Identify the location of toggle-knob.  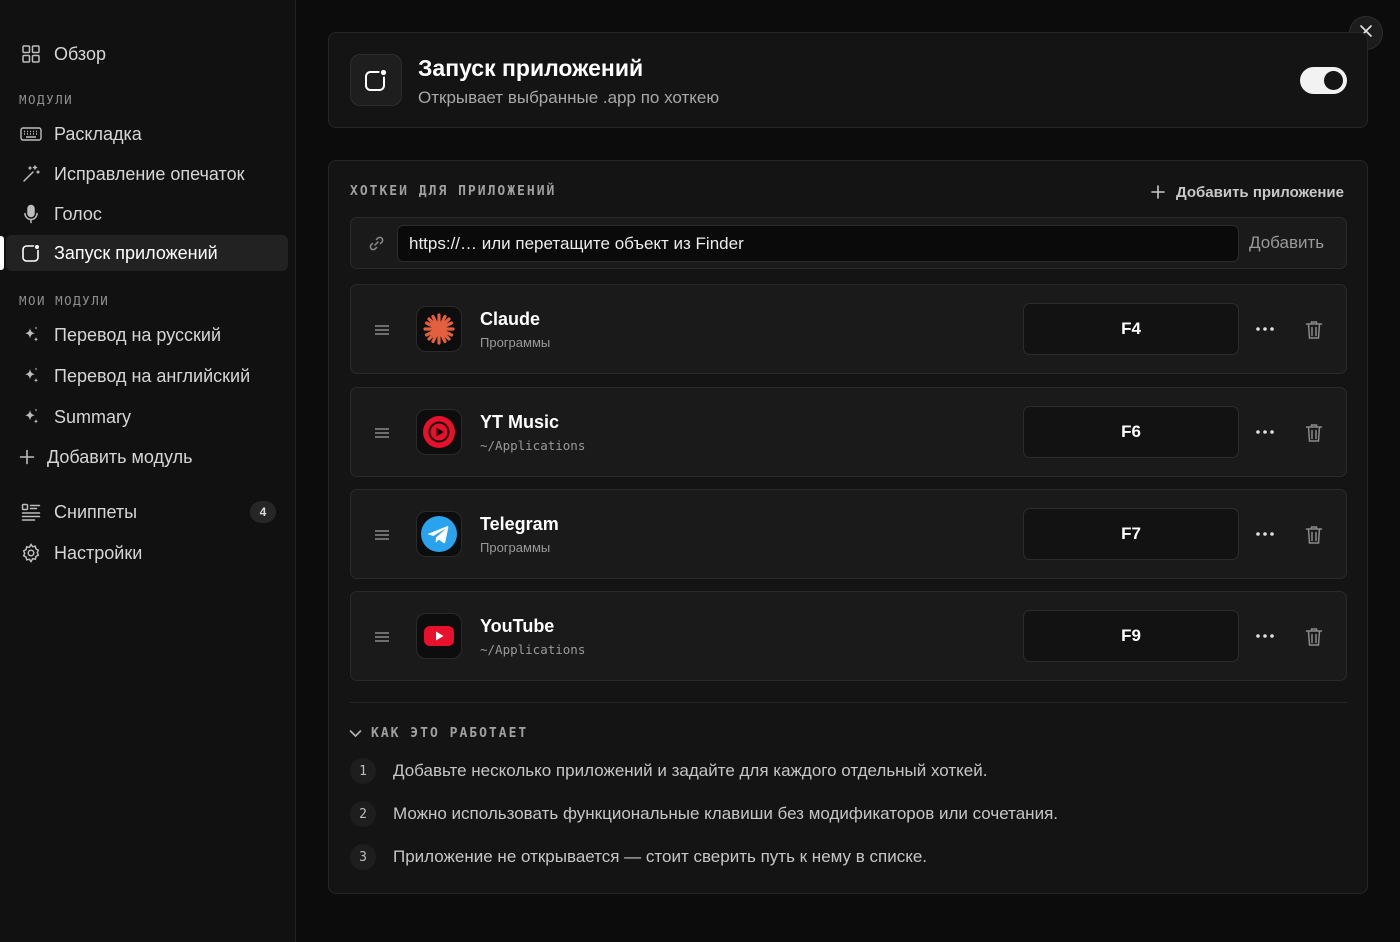
(1333, 80).